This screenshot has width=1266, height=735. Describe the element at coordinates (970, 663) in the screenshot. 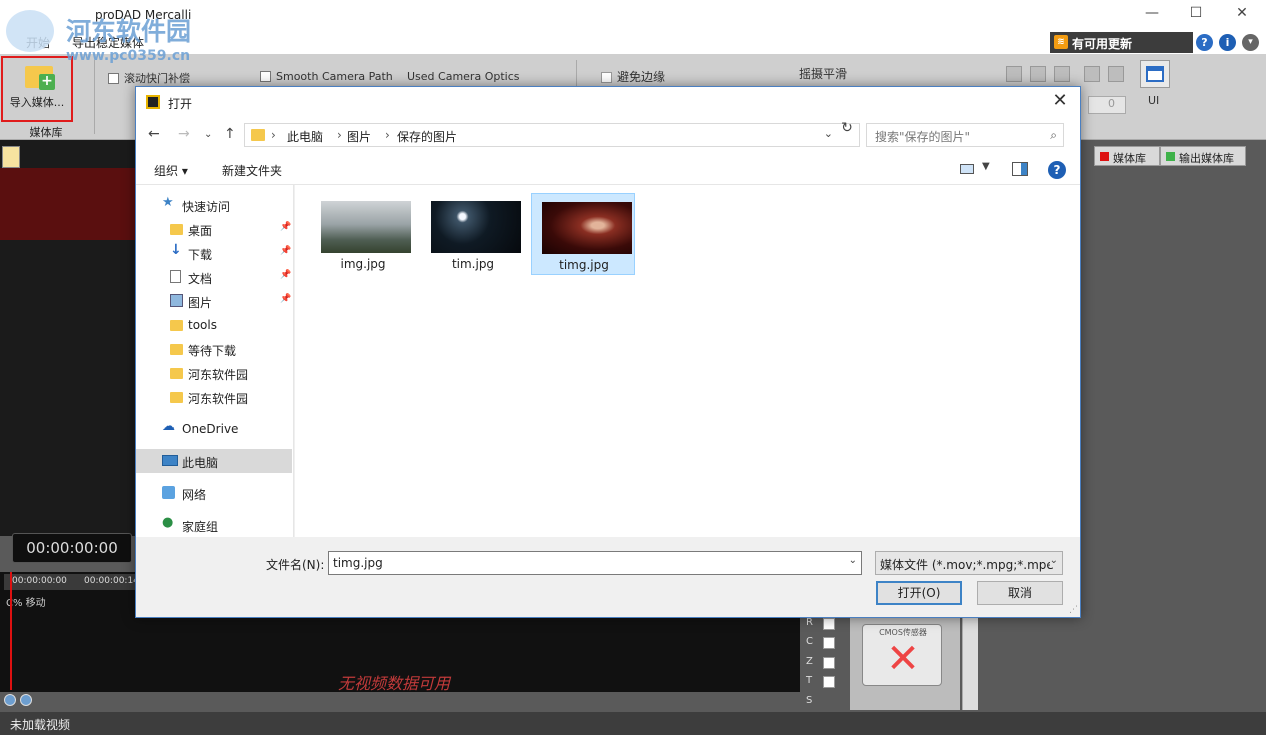

I see `sensor-scrollbar` at that location.